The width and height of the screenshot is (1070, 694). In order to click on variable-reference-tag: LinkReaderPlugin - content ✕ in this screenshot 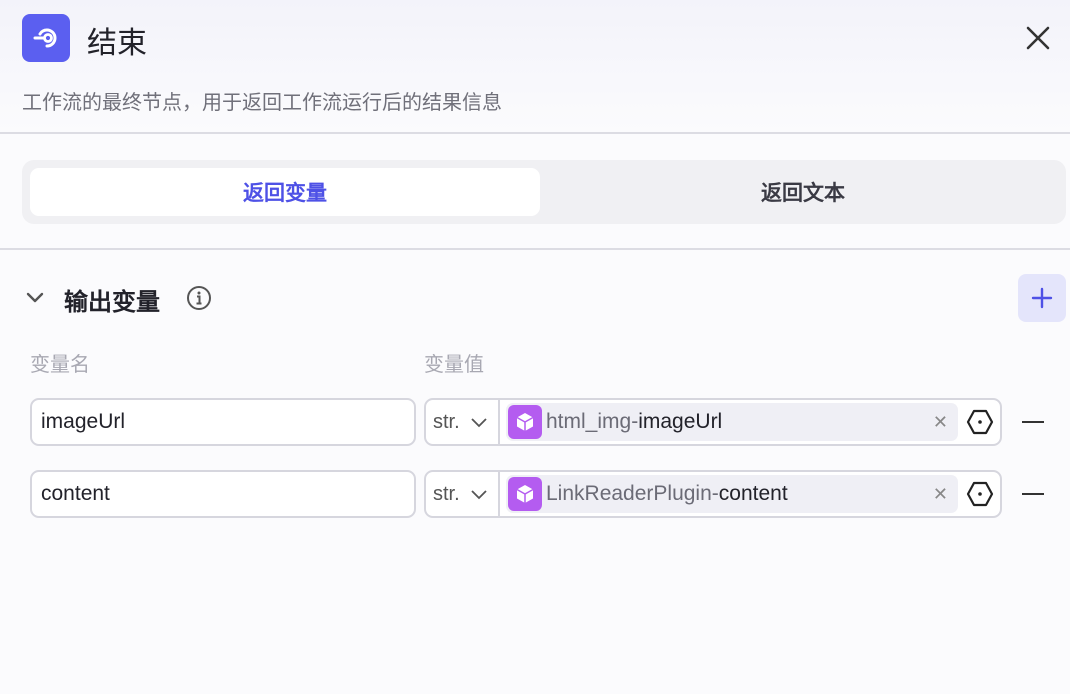, I will do `click(732, 494)`.